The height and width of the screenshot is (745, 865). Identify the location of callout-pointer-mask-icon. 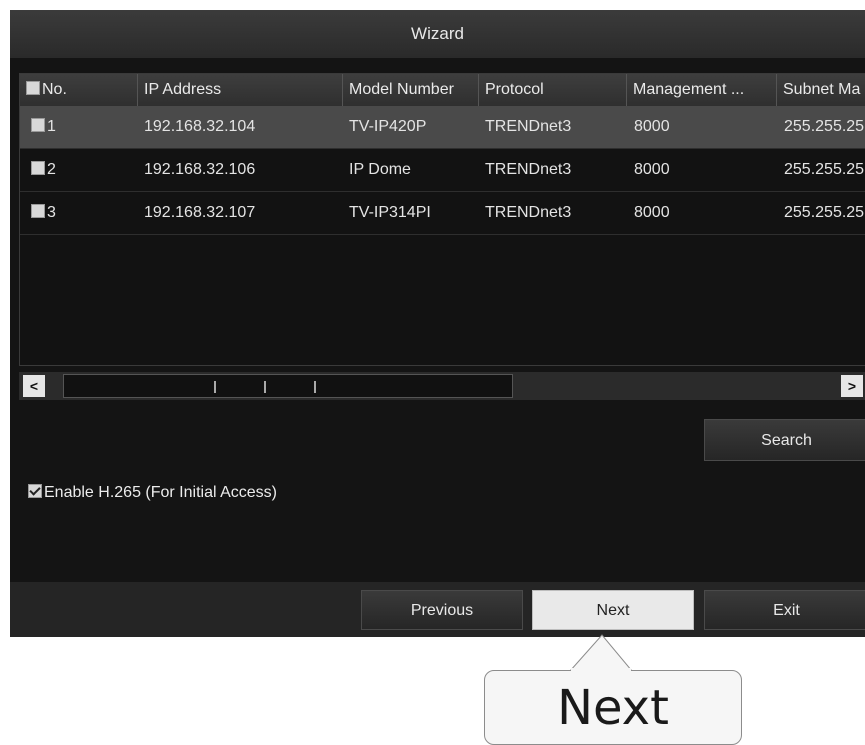
(601, 670).